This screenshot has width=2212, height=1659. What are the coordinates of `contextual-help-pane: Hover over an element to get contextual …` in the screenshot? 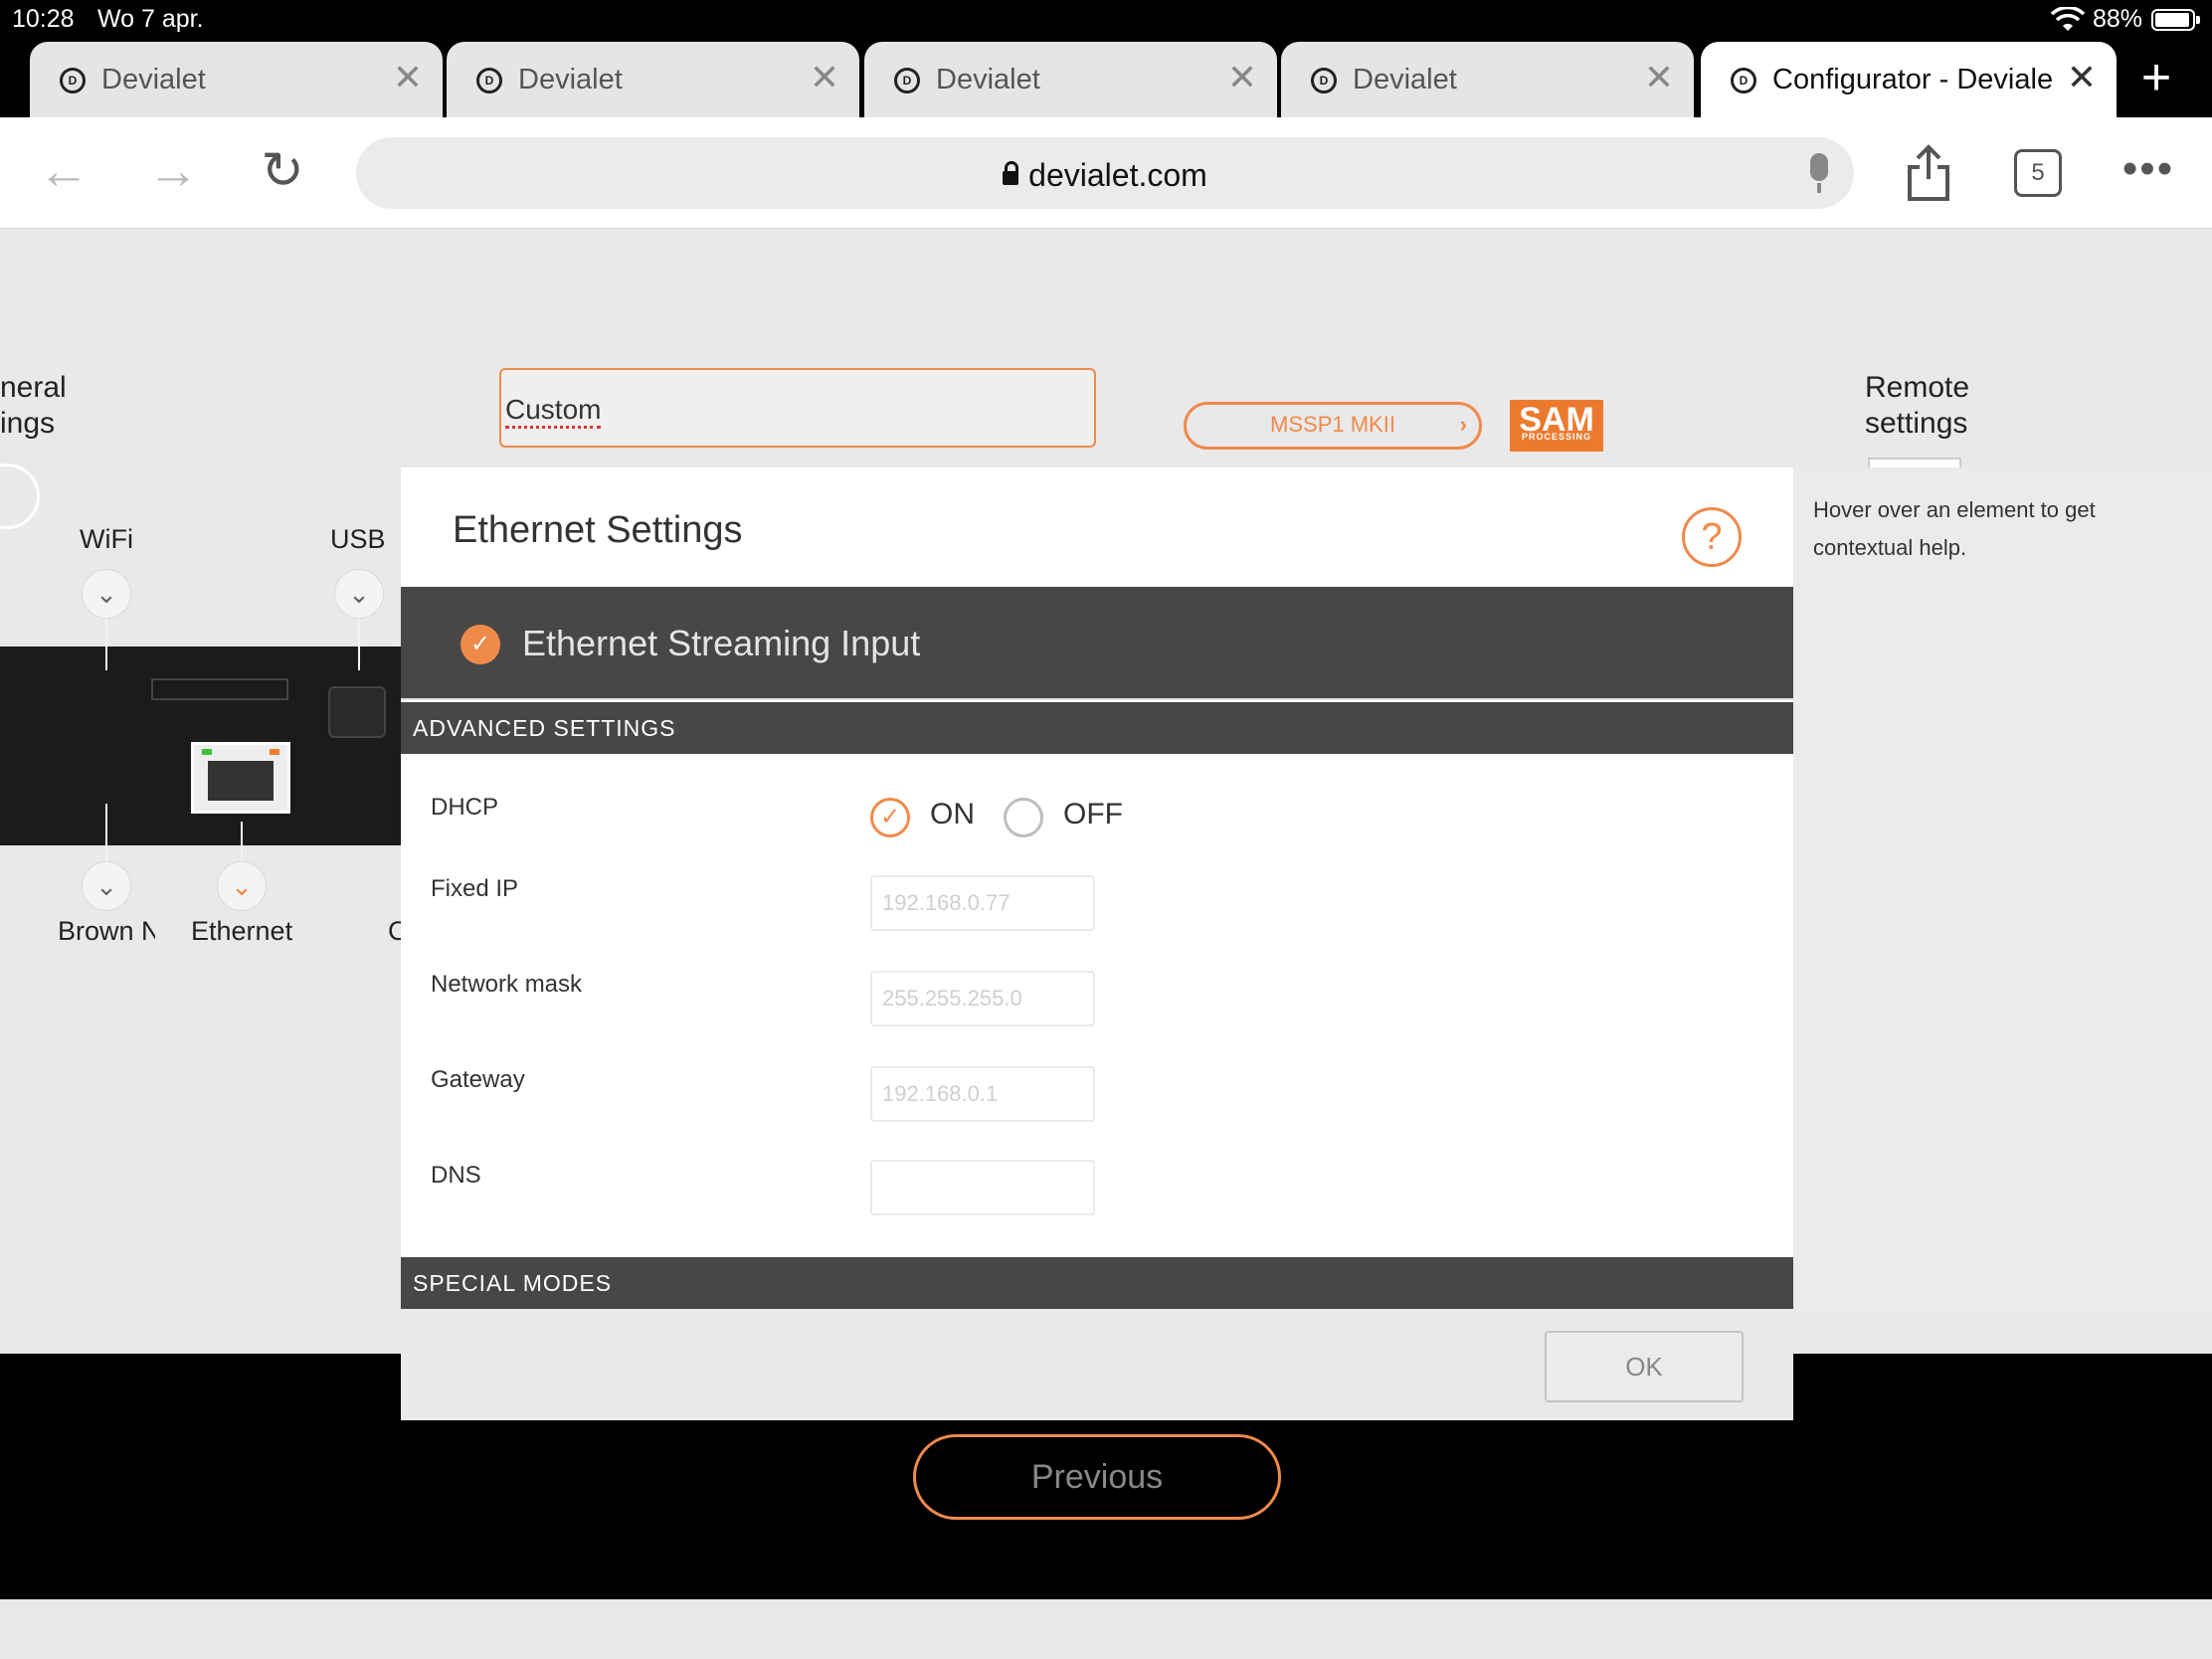 It's located at (2002, 889).